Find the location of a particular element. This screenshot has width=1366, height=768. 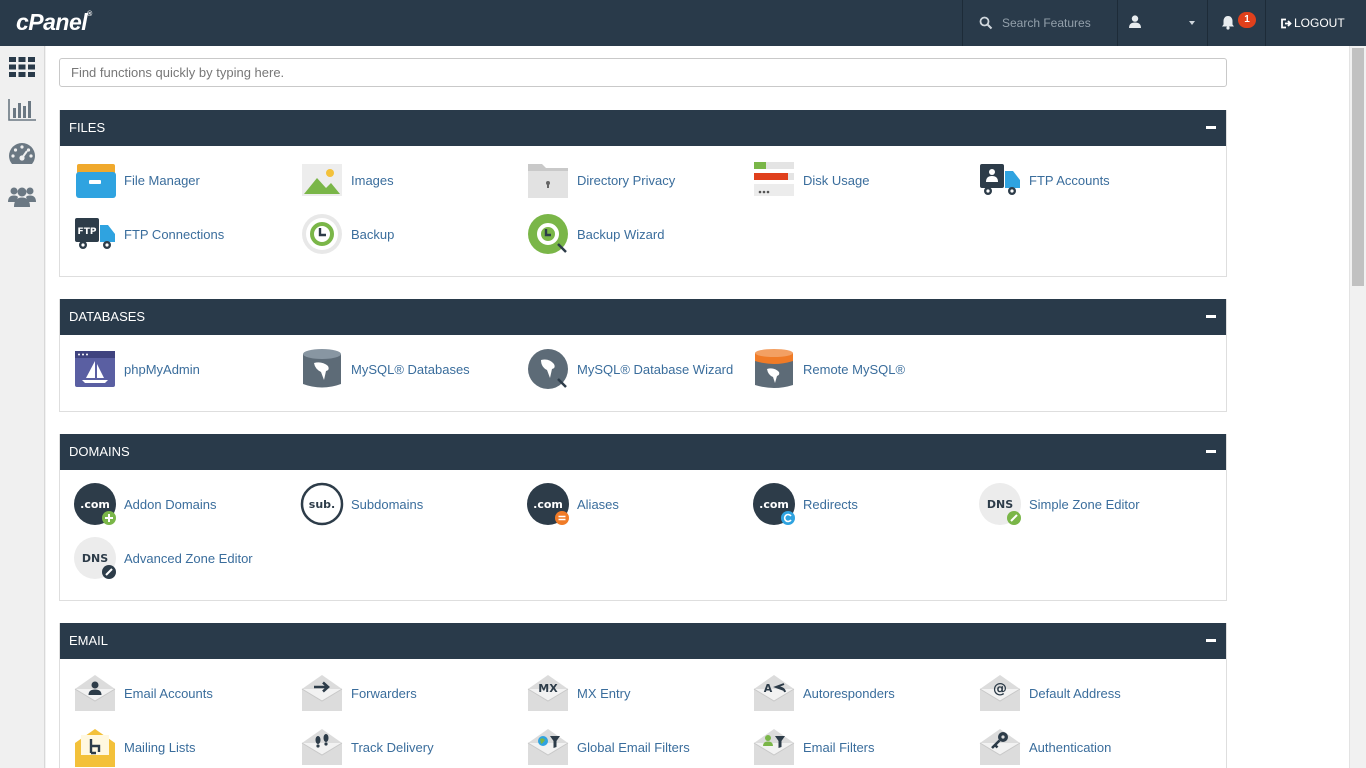

item-directory-privacy: Directory Privacy is located at coordinates (600, 180).